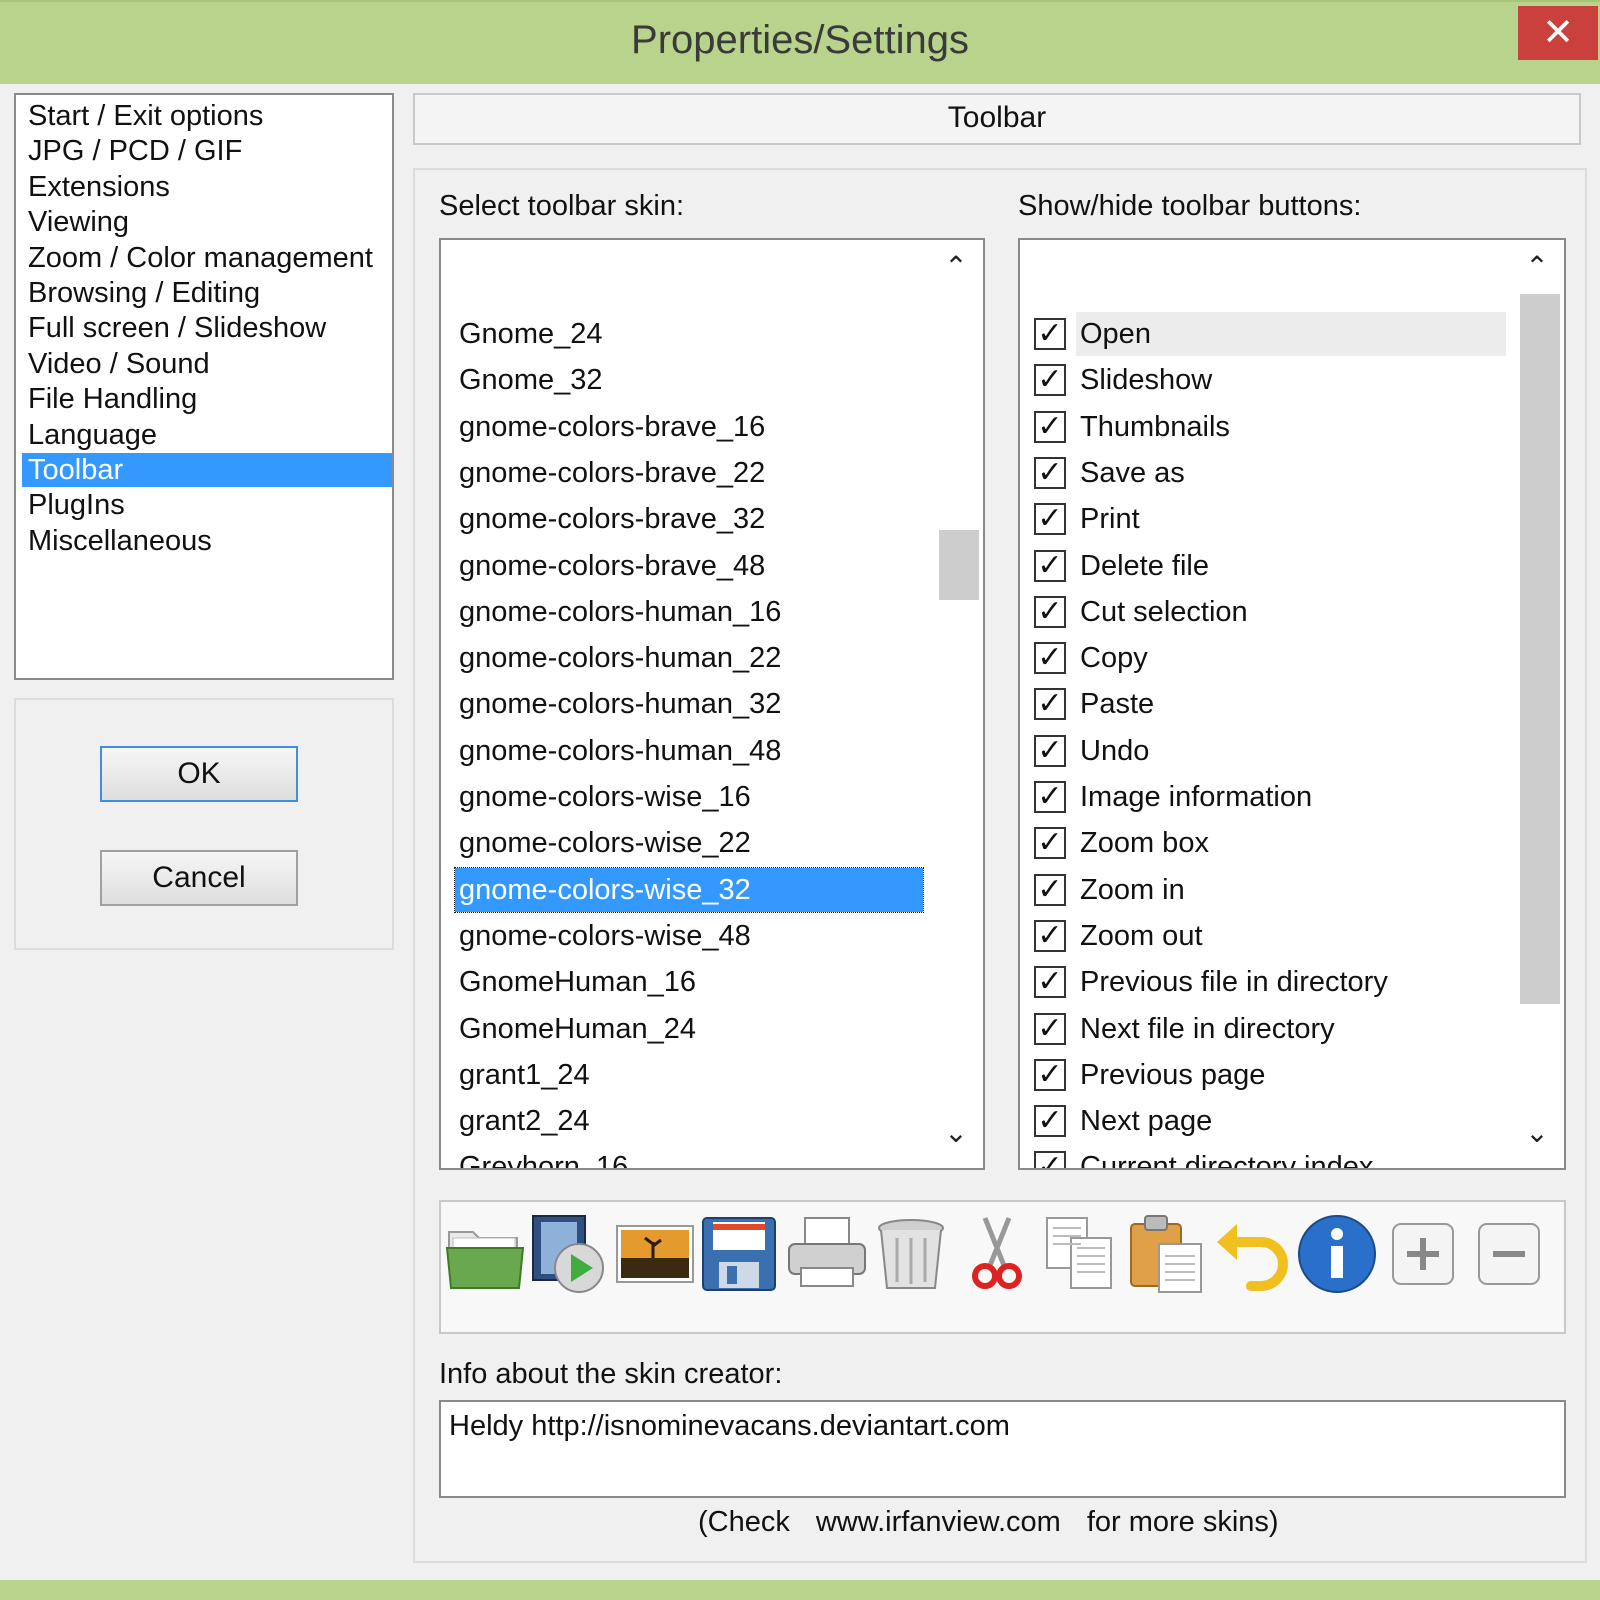 The height and width of the screenshot is (1600, 1600). Describe the element at coordinates (1182, 1522) in the screenshot. I see `more-skins-suffix: for more skins)` at that location.